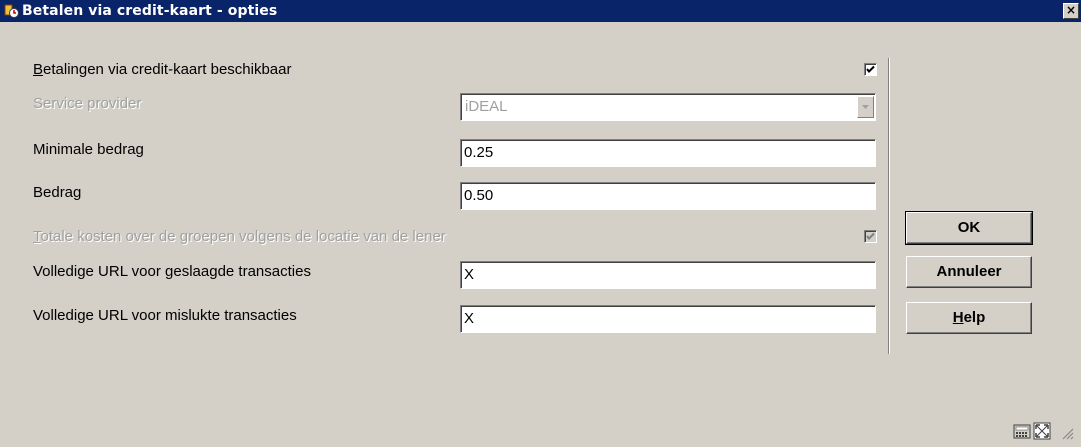 The width and height of the screenshot is (1081, 447). I want to click on ok-button: OK, so click(969, 228).